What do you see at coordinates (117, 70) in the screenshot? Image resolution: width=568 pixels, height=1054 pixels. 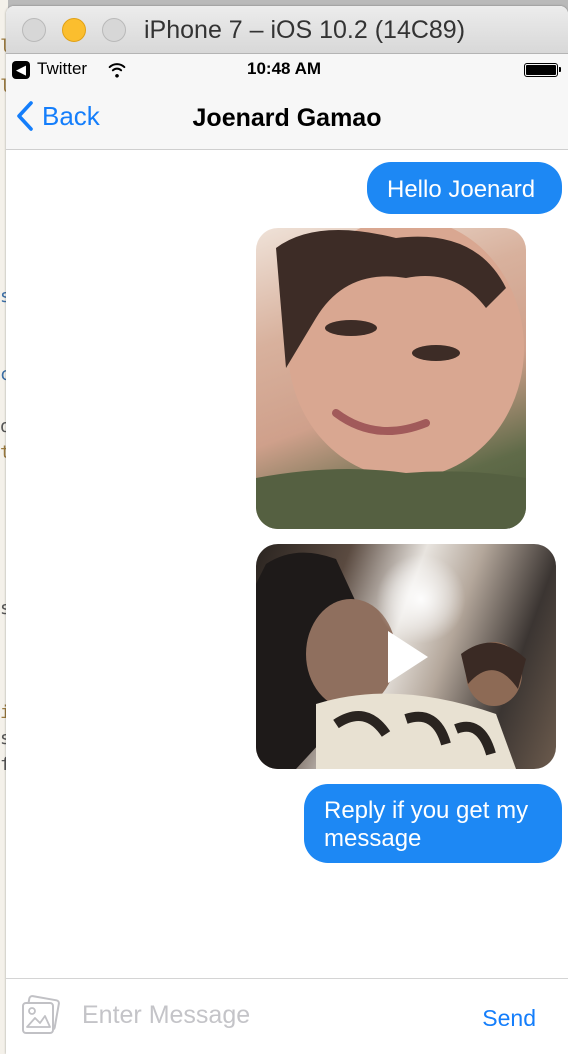 I see `wifi-icon` at bounding box center [117, 70].